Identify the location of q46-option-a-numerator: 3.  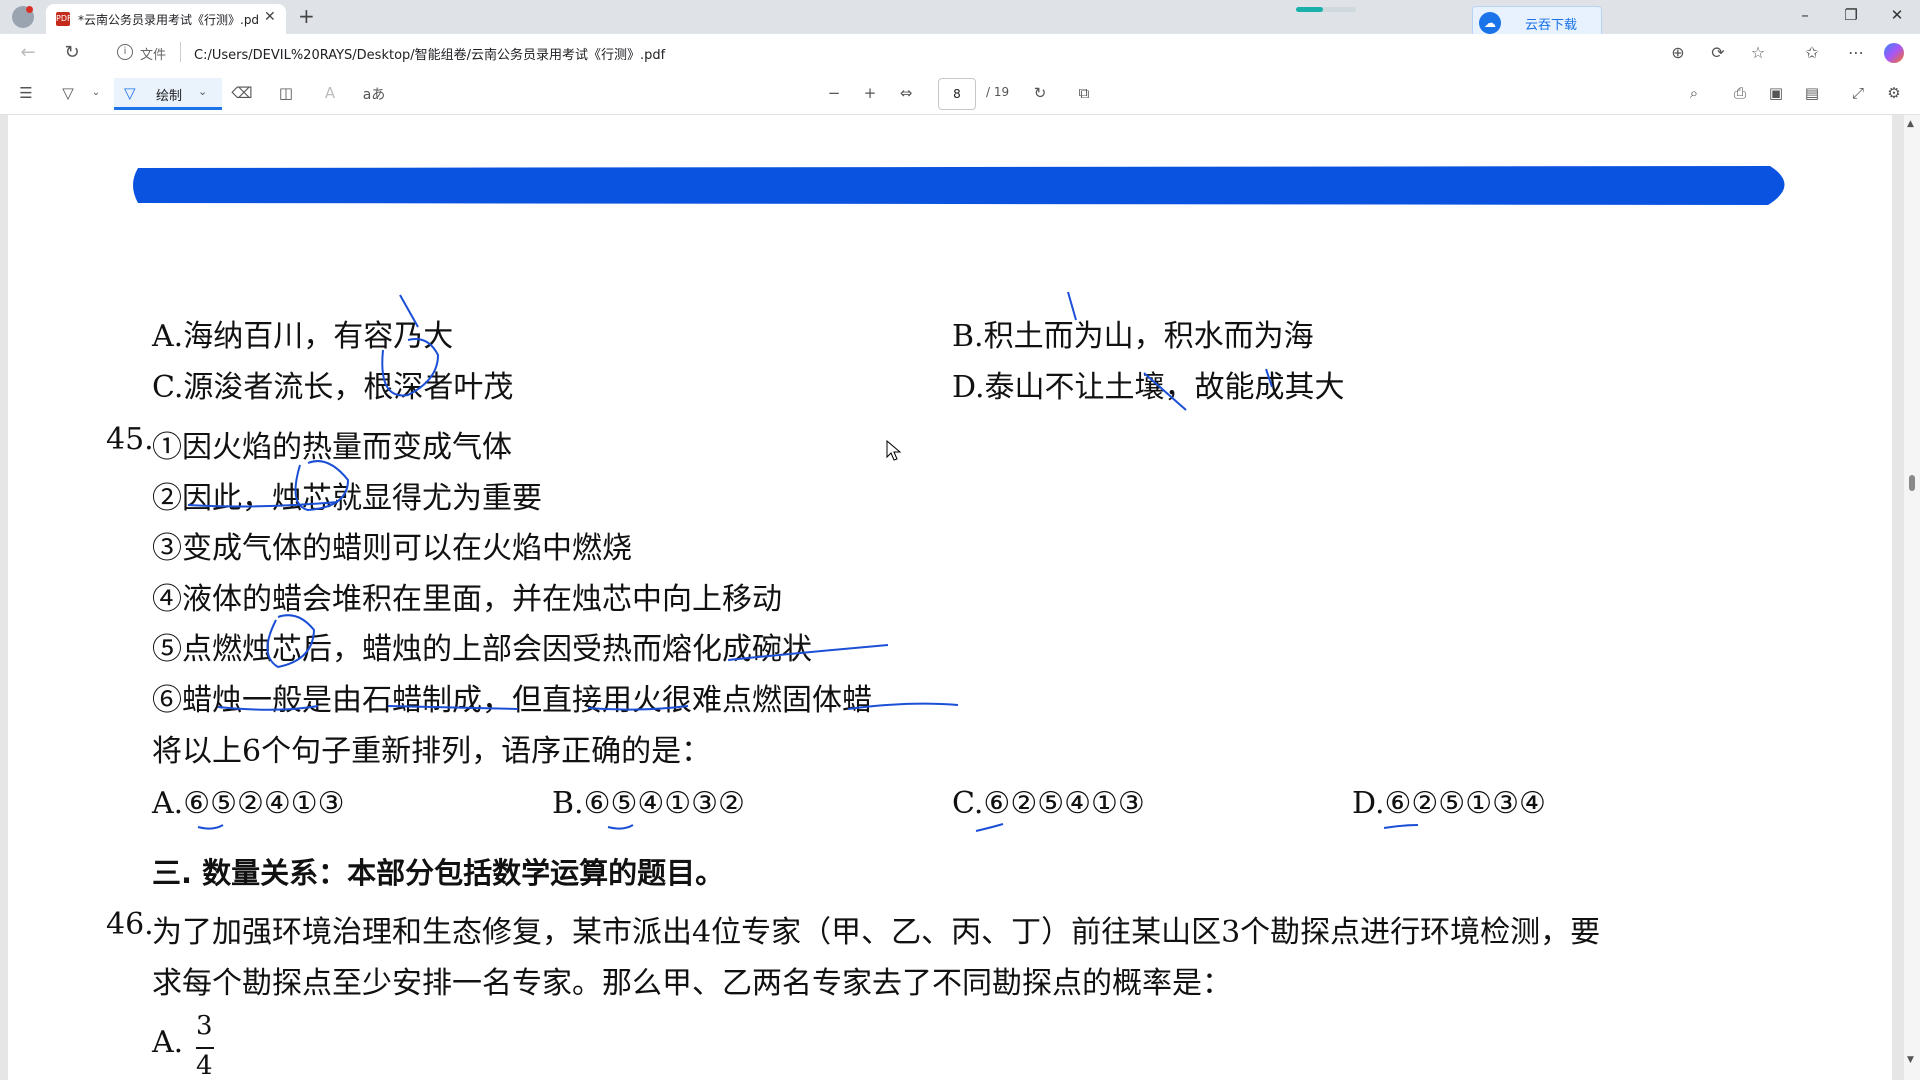
(204, 1026).